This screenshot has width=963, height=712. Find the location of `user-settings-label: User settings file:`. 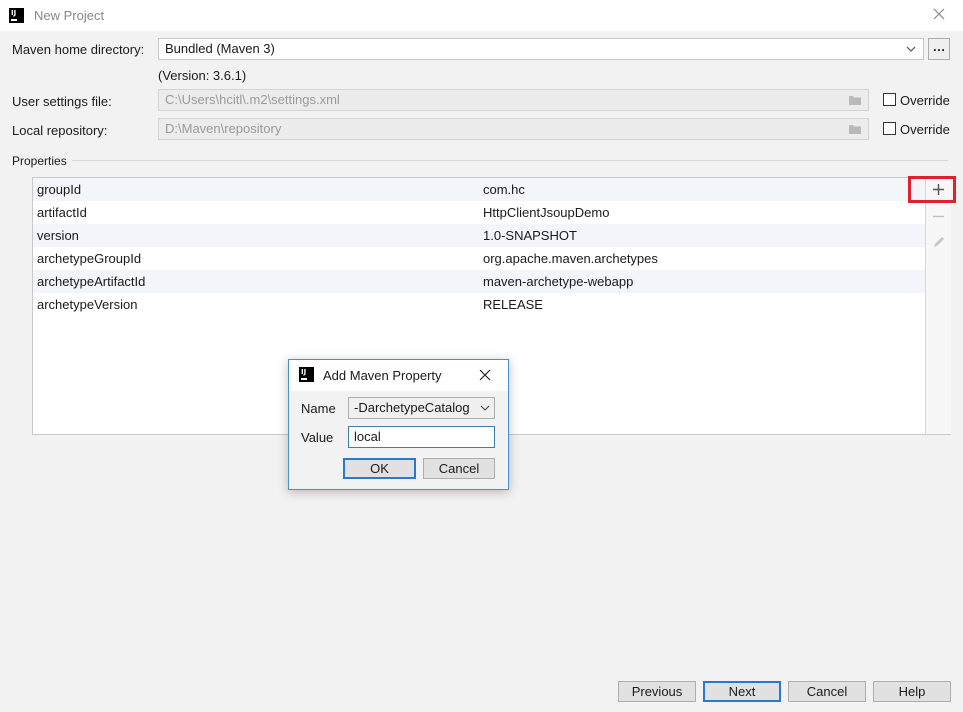

user-settings-label: User settings file: is located at coordinates (62, 101).